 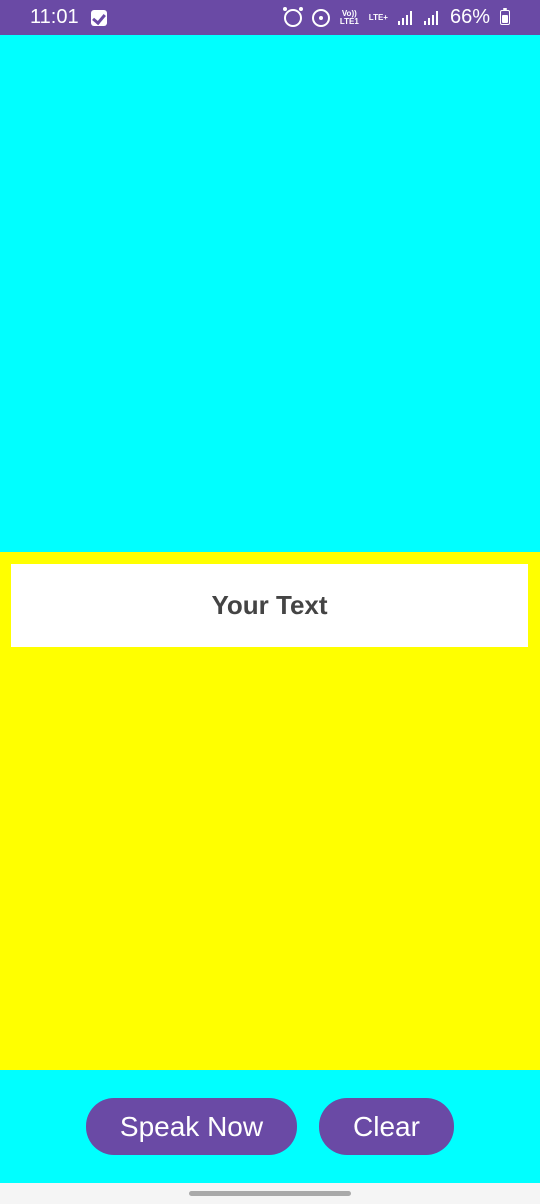 I want to click on lte-indicator: LTE+, so click(x=378, y=17).